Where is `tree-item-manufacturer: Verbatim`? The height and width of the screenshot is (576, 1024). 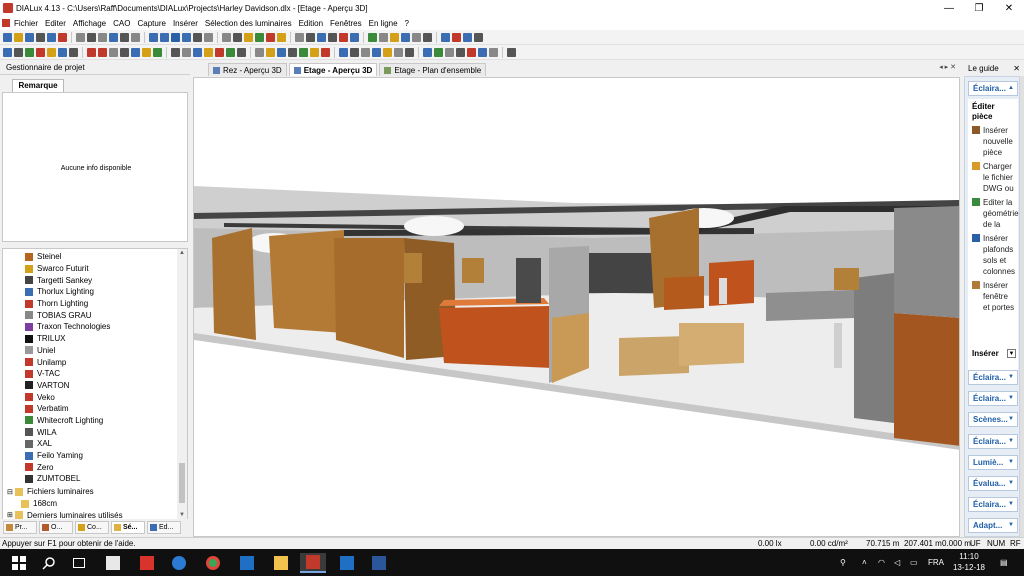
tree-item-manufacturer: Verbatim is located at coordinates (100, 409).